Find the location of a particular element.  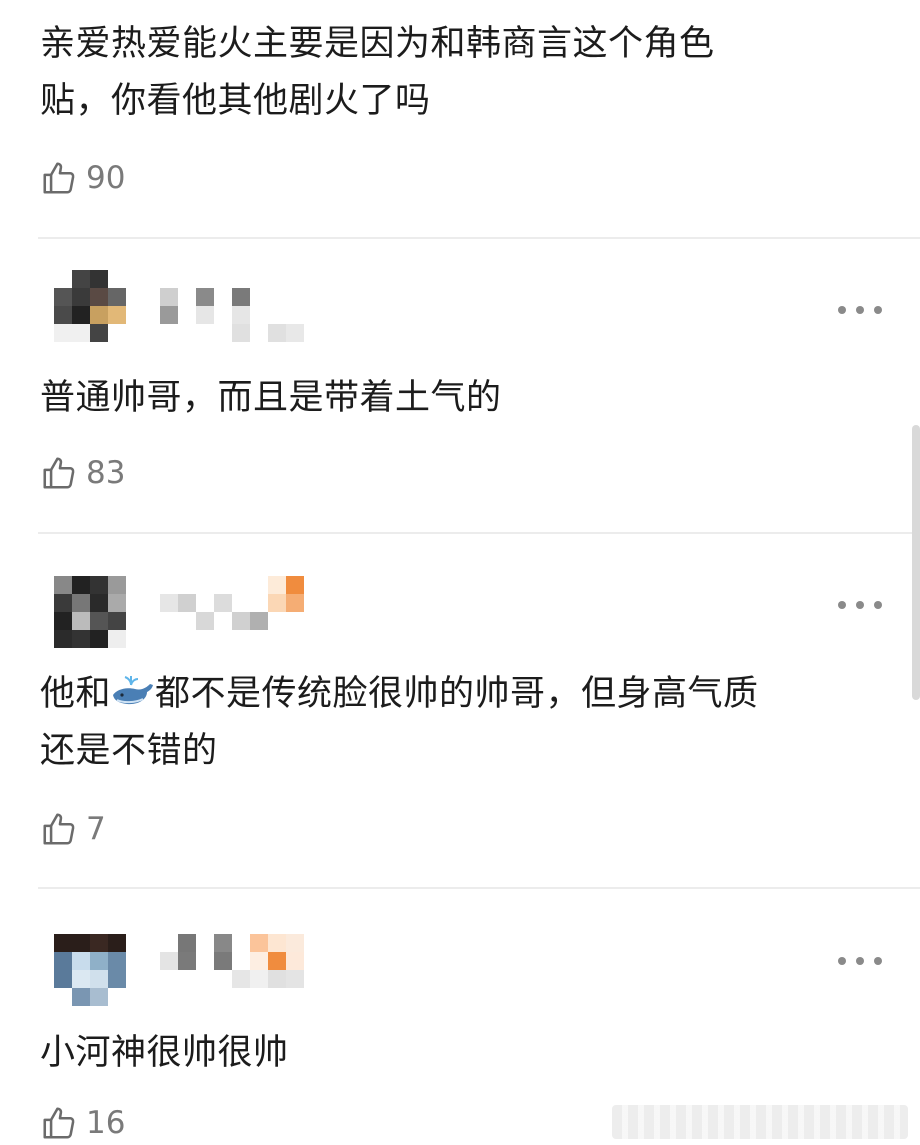

comment-text: 他和 都不是传统脸很帅的帅哥，但身高气质 还是不错的 is located at coordinates (399, 722).